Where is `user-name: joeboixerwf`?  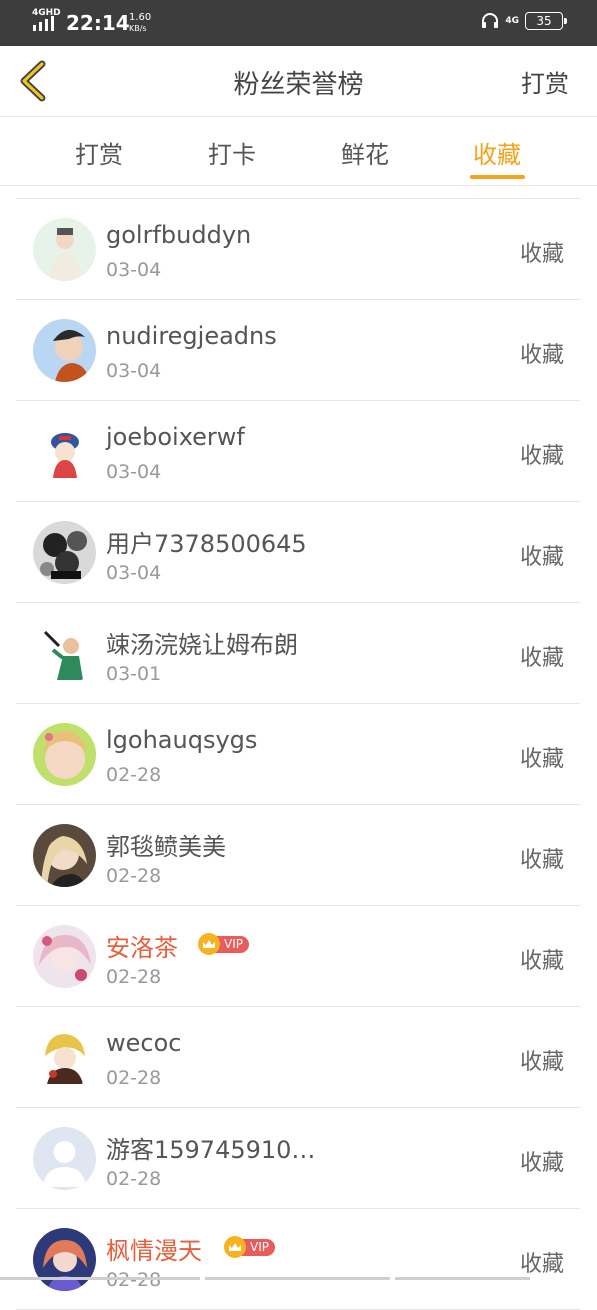 user-name: joeboixerwf is located at coordinates (175, 437).